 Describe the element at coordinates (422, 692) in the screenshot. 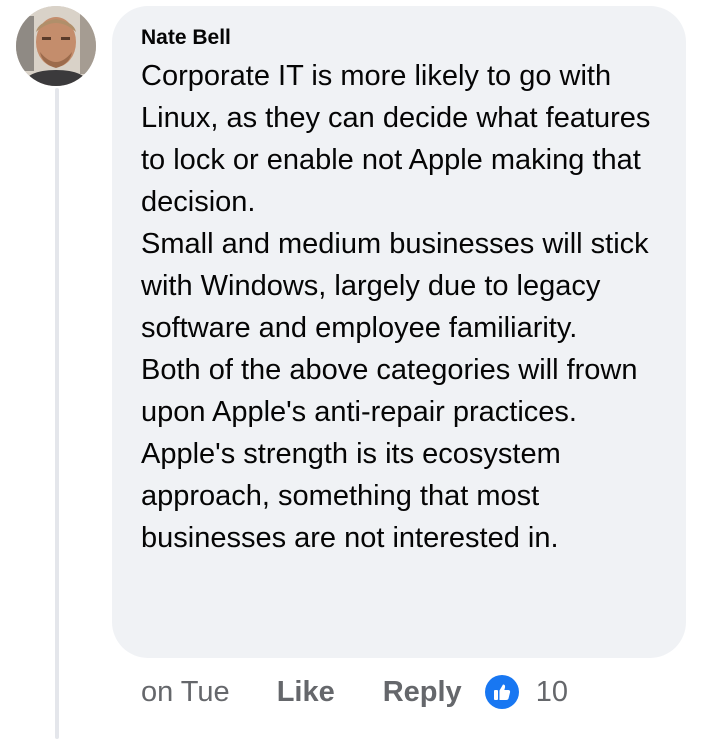

I see `reply-button: Reply` at that location.